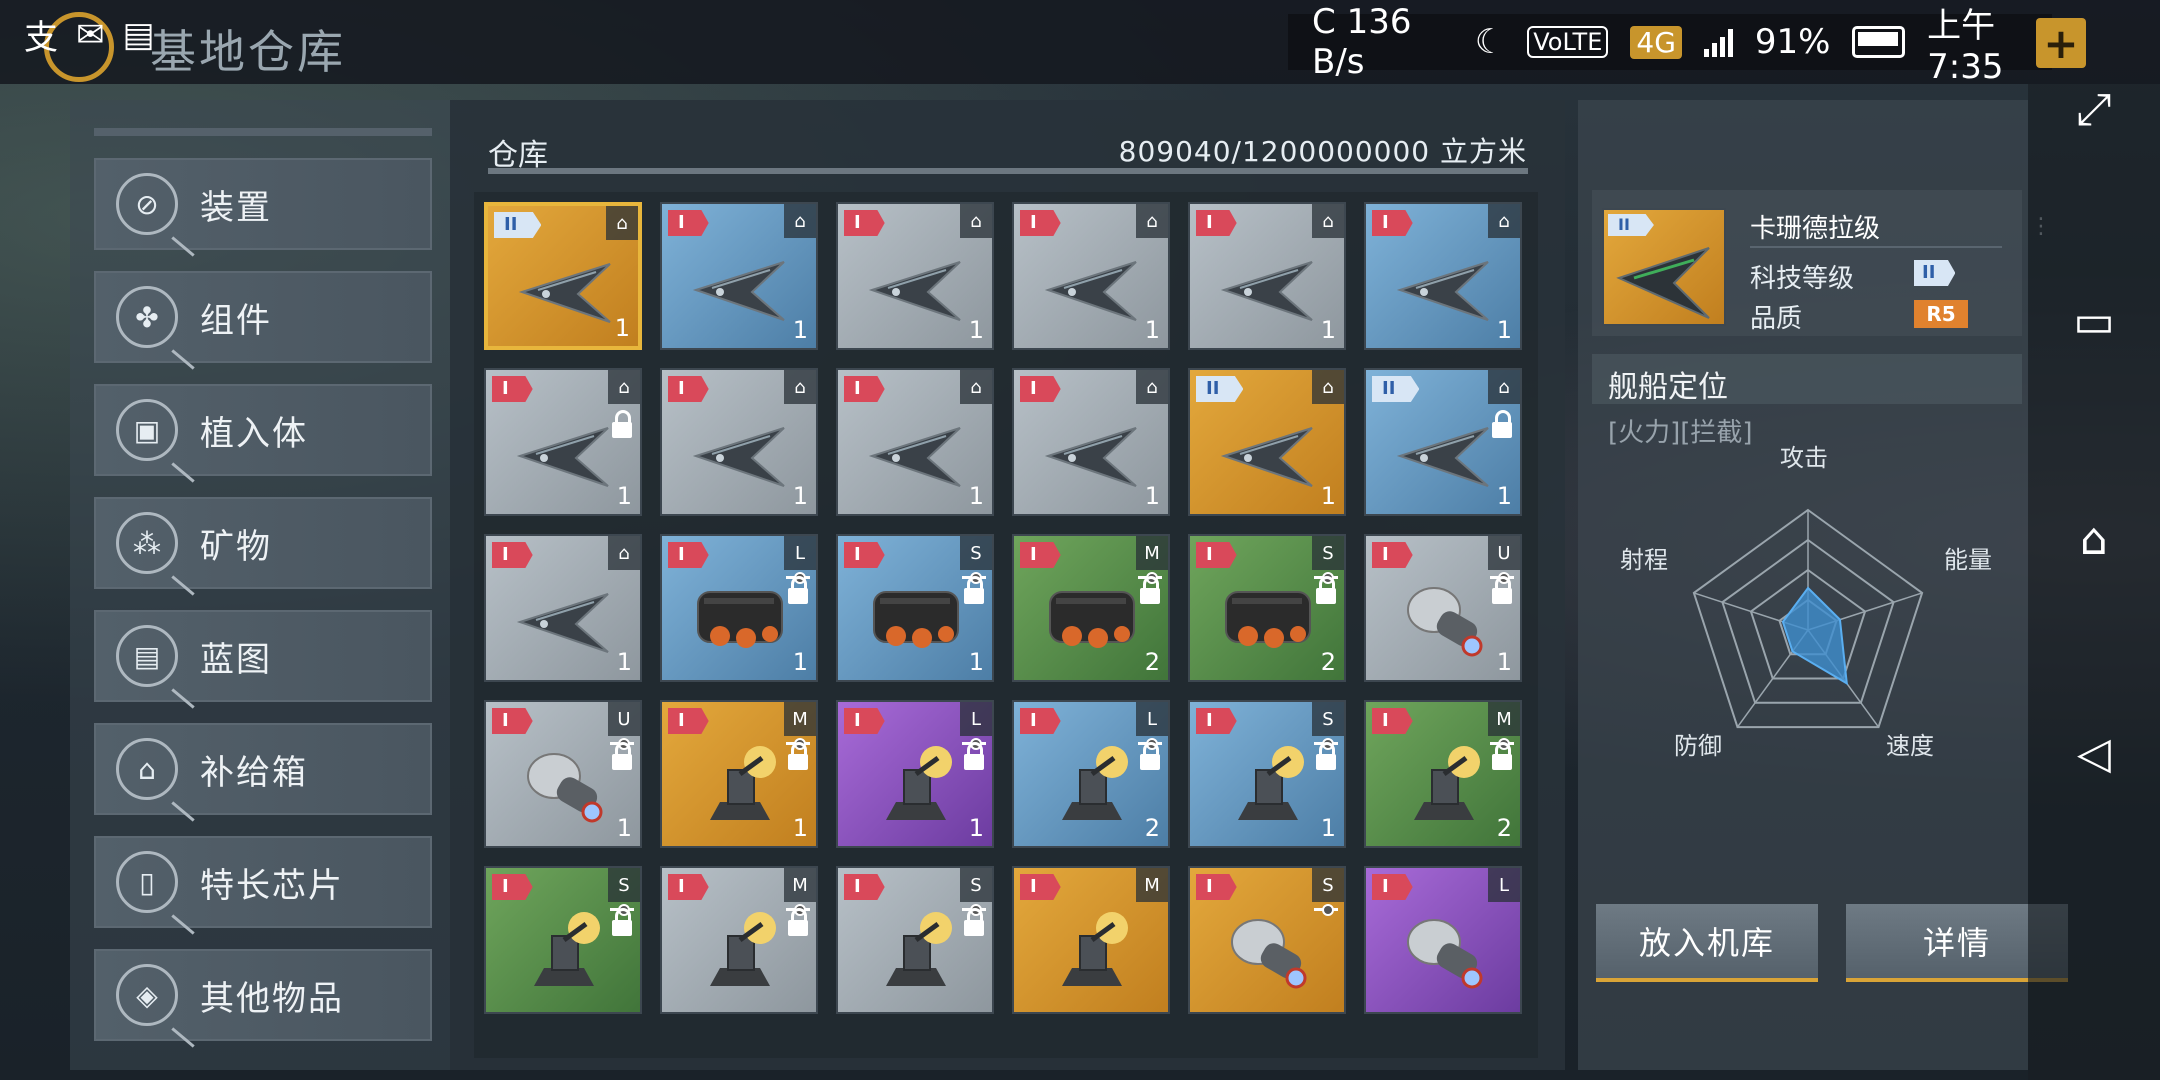  Describe the element at coordinates (1644, 560) in the screenshot. I see `radar-label-range: 射程` at that location.